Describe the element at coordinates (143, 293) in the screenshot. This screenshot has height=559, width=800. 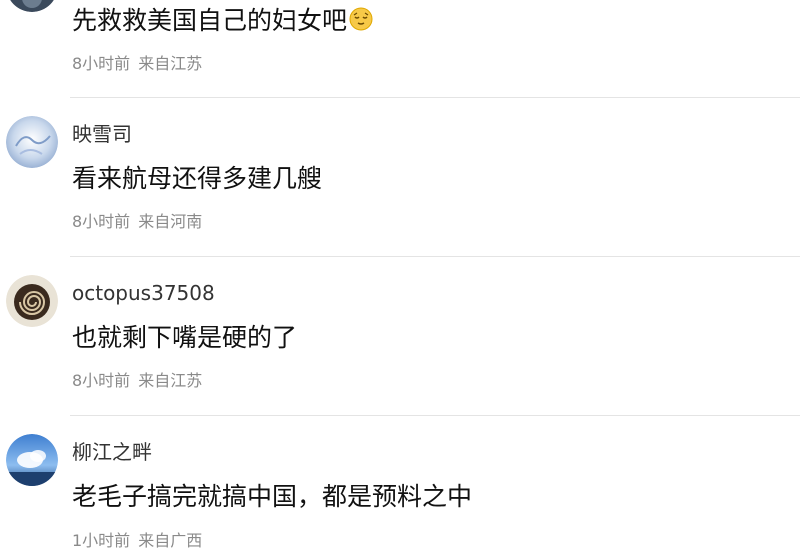
I see `comment-username: octopus37508` at that location.